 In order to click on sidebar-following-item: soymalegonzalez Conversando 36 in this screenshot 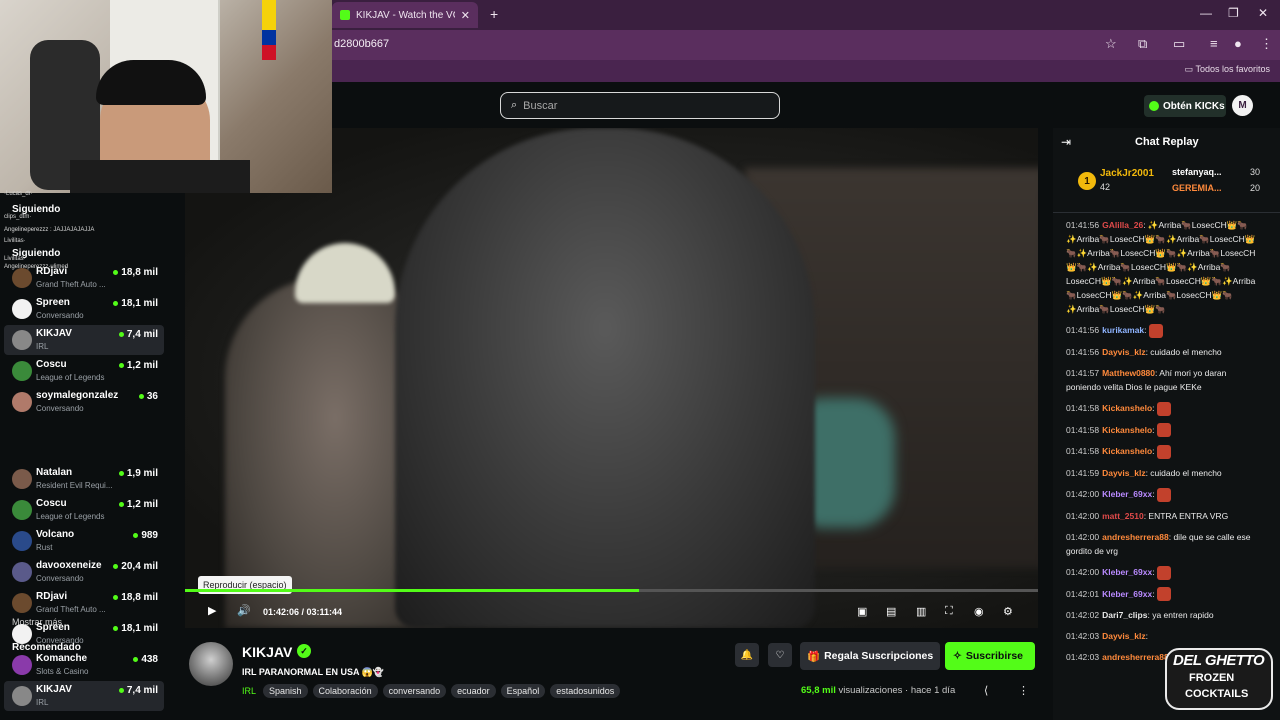, I will do `click(84, 402)`.